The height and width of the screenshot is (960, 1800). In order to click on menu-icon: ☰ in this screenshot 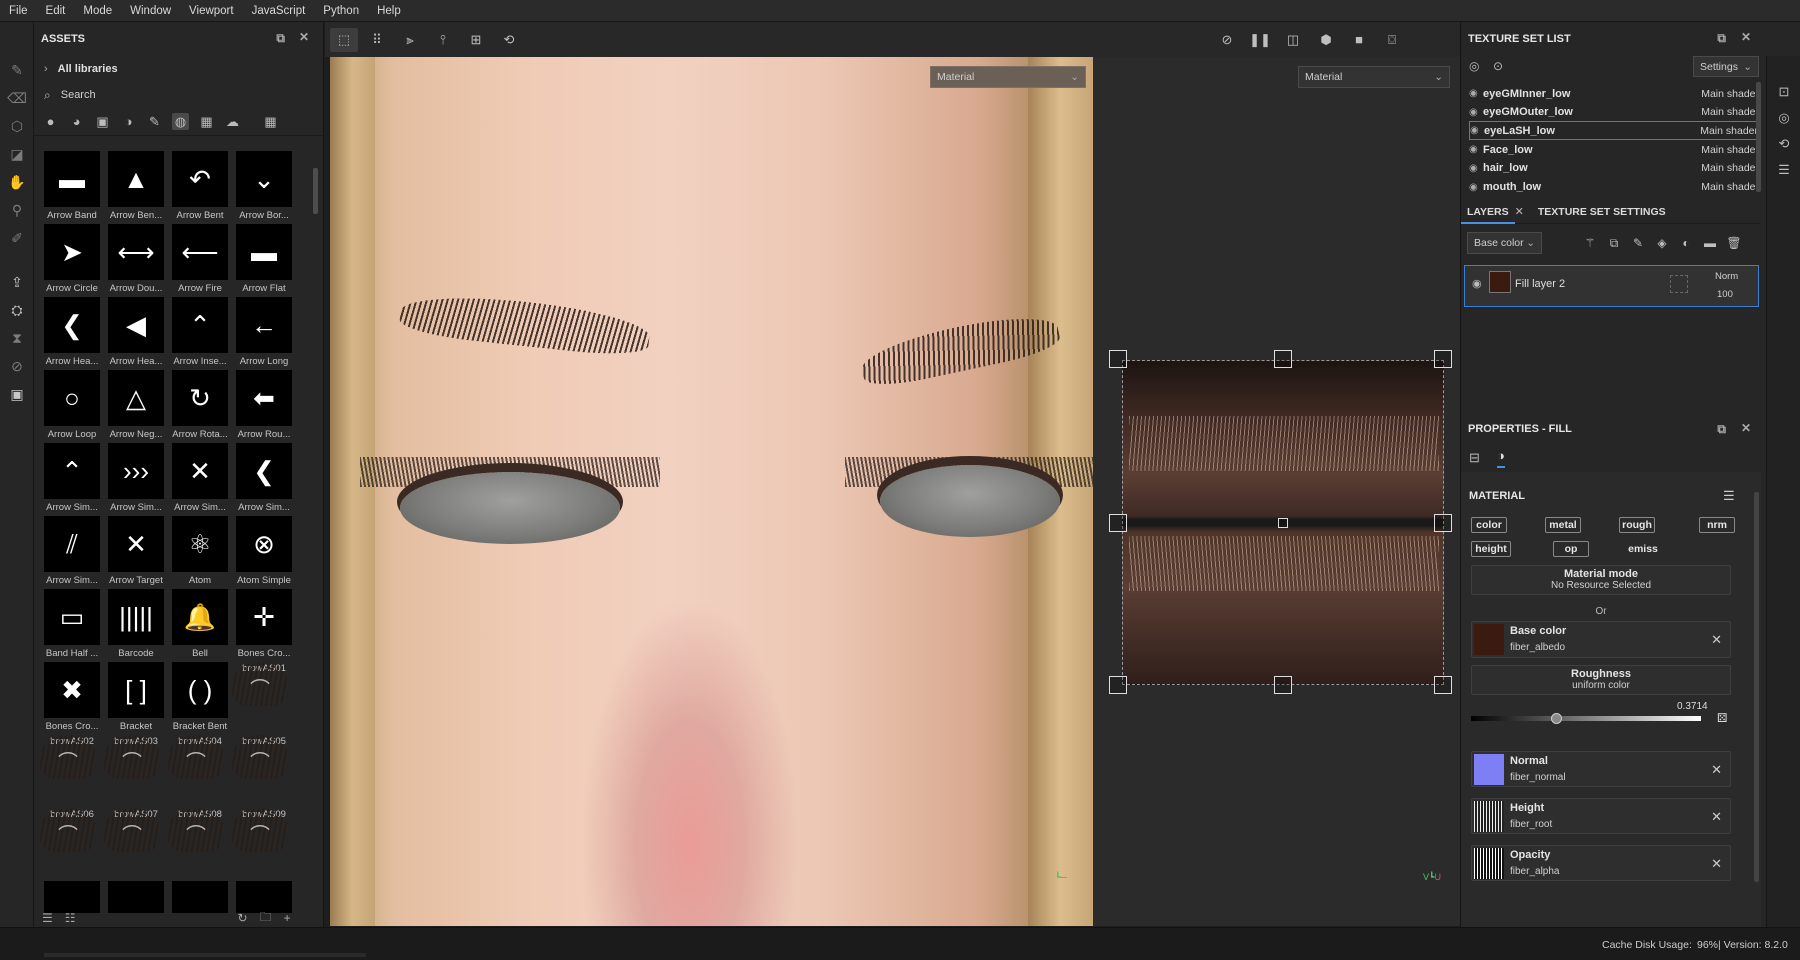, I will do `click(1729, 496)`.